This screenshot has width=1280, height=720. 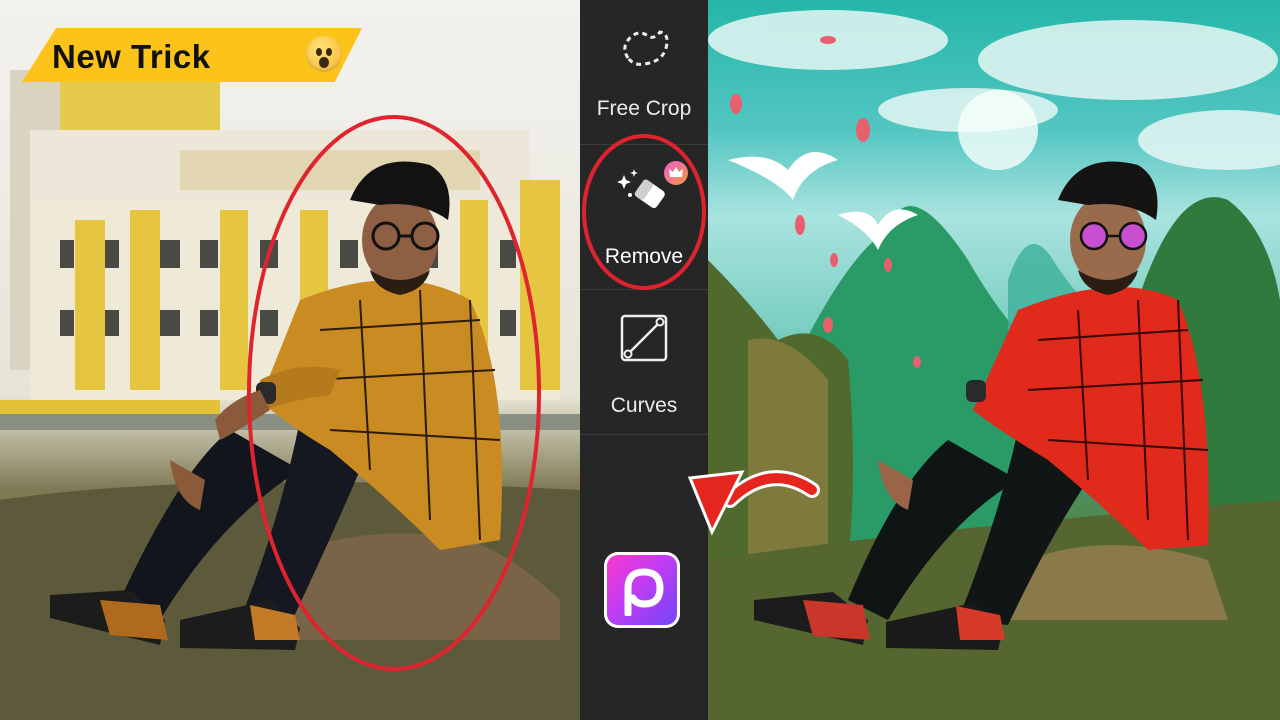 I want to click on picsart-logo, so click(x=642, y=590).